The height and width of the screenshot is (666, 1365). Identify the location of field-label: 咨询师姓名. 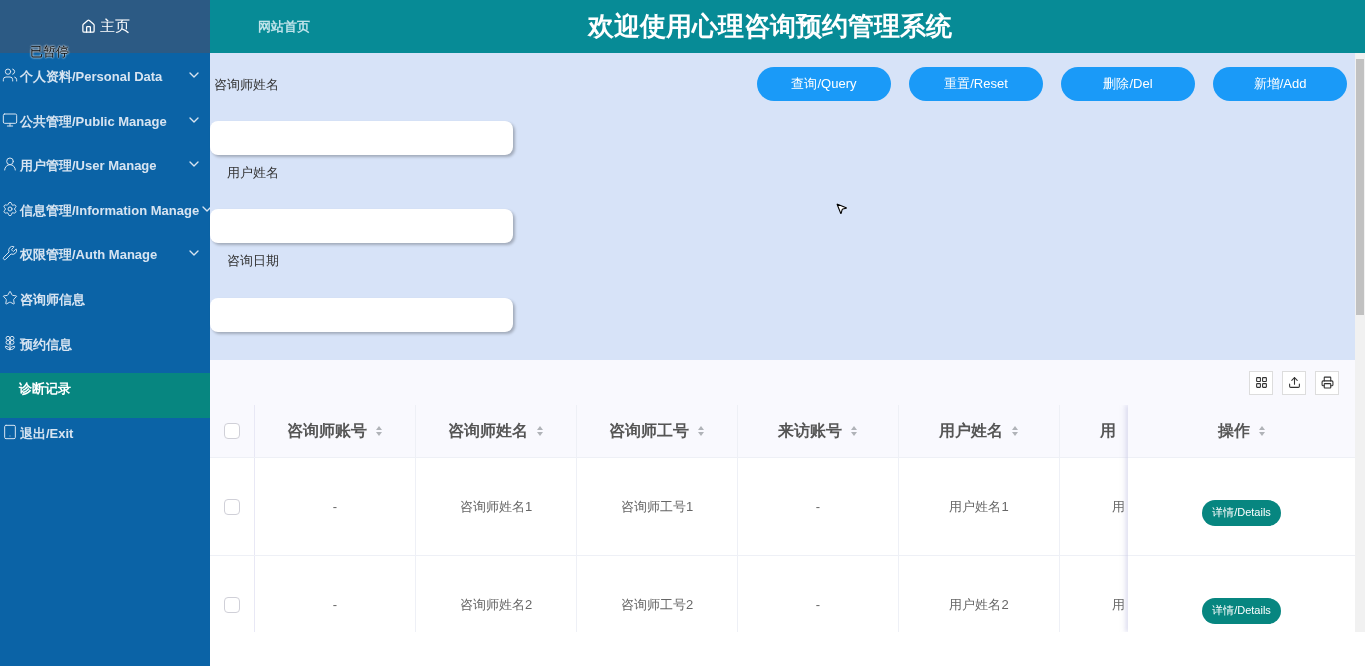
(247, 85).